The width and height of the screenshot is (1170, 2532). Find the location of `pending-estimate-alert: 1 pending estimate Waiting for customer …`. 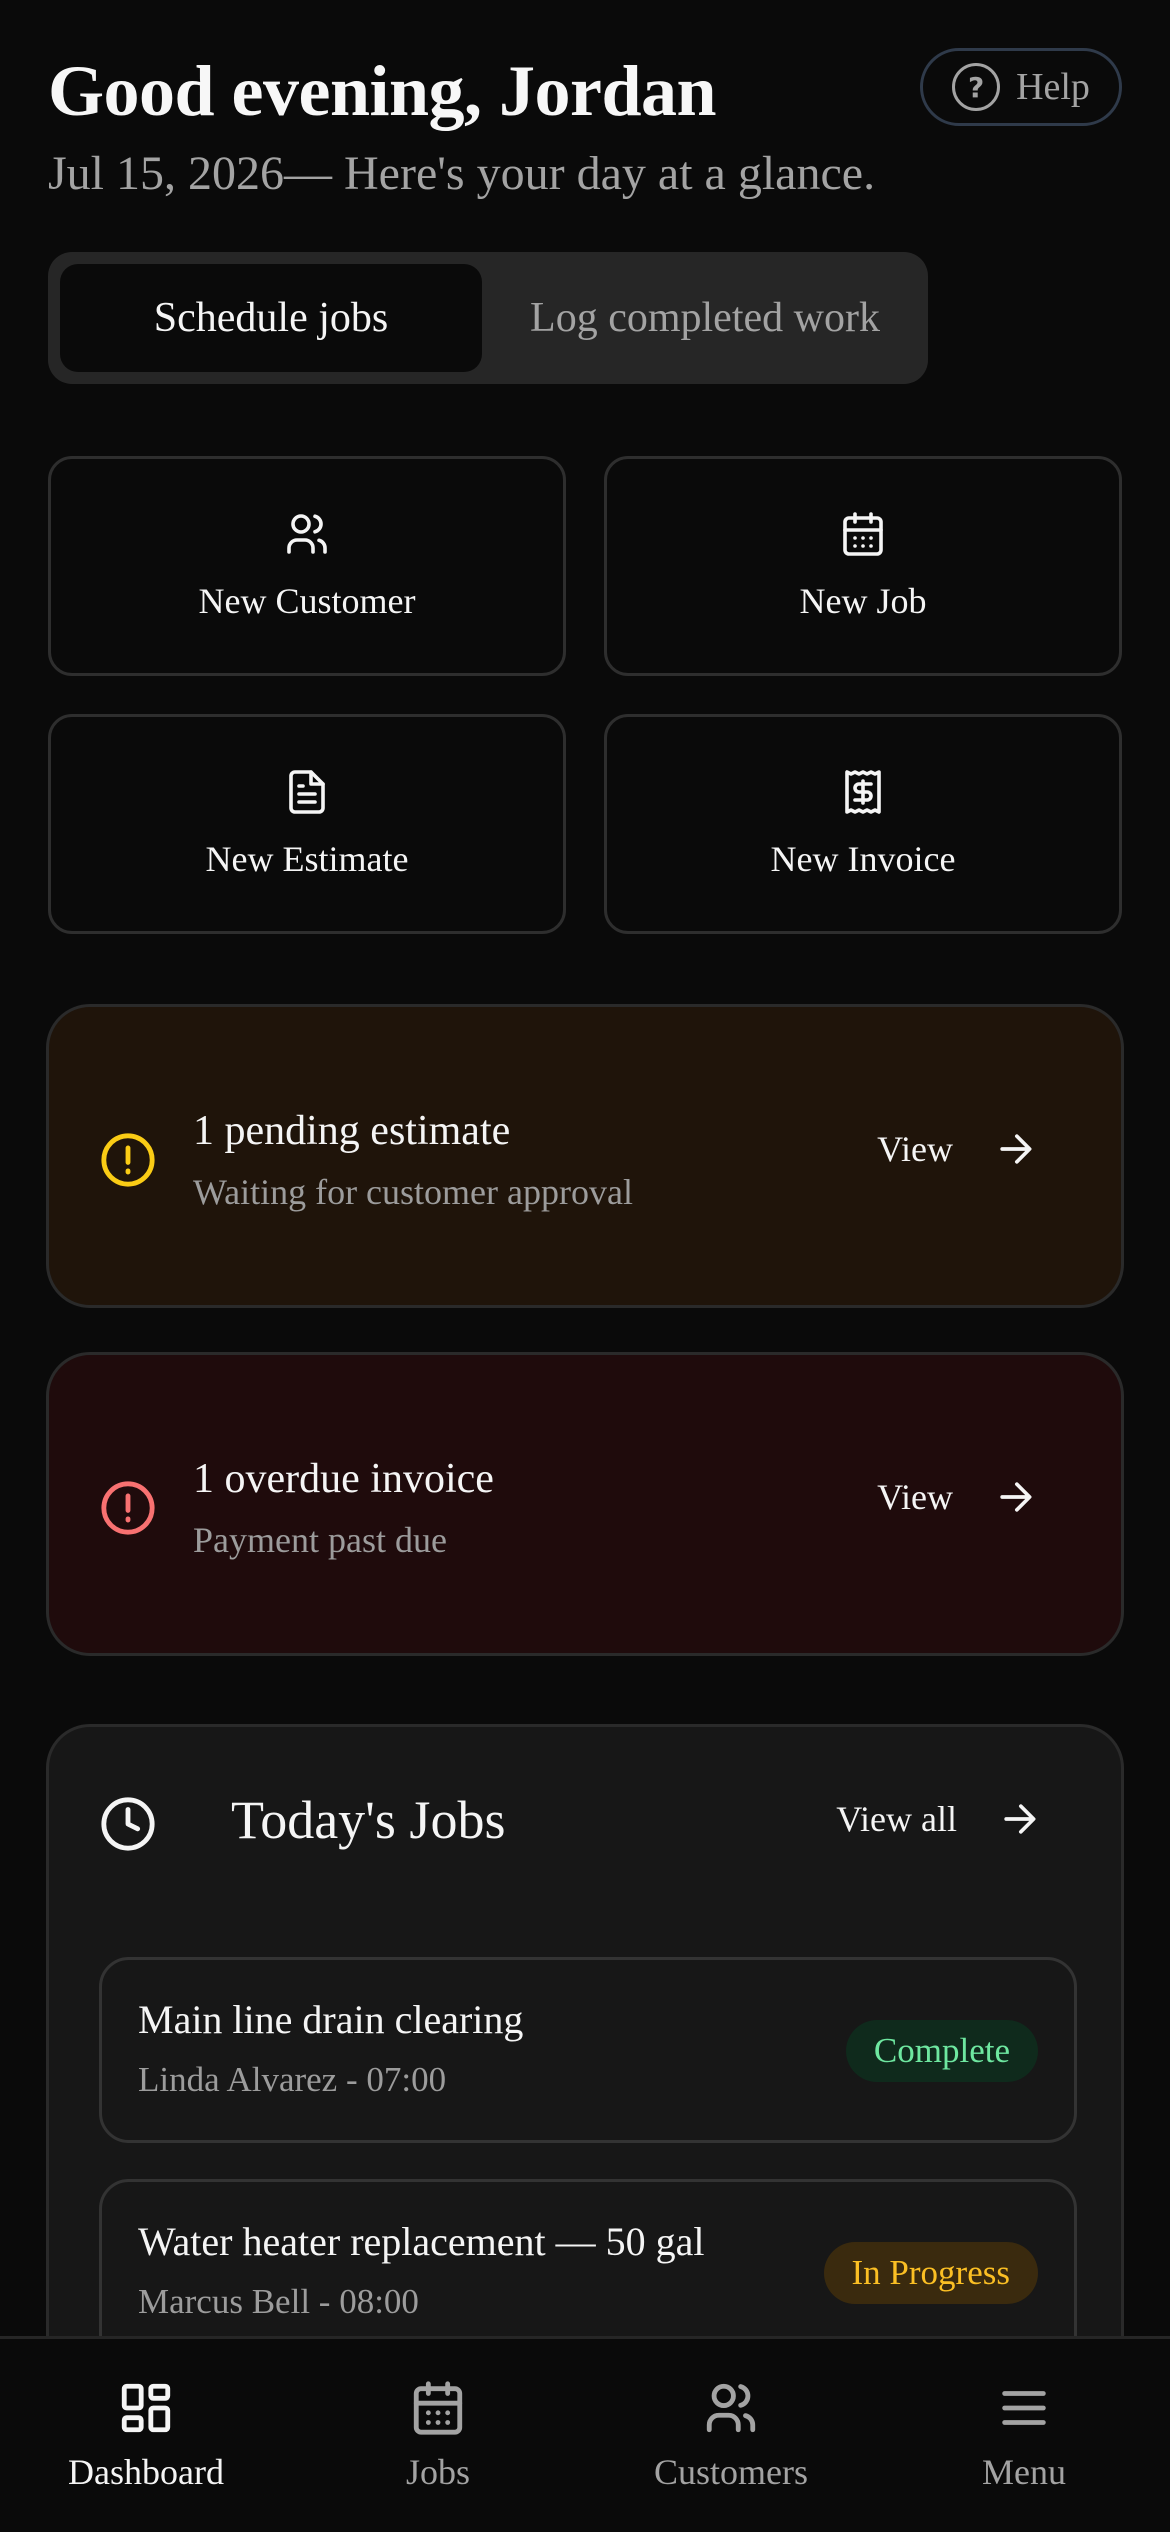

pending-estimate-alert: 1 pending estimate Waiting for customer … is located at coordinates (585, 1156).